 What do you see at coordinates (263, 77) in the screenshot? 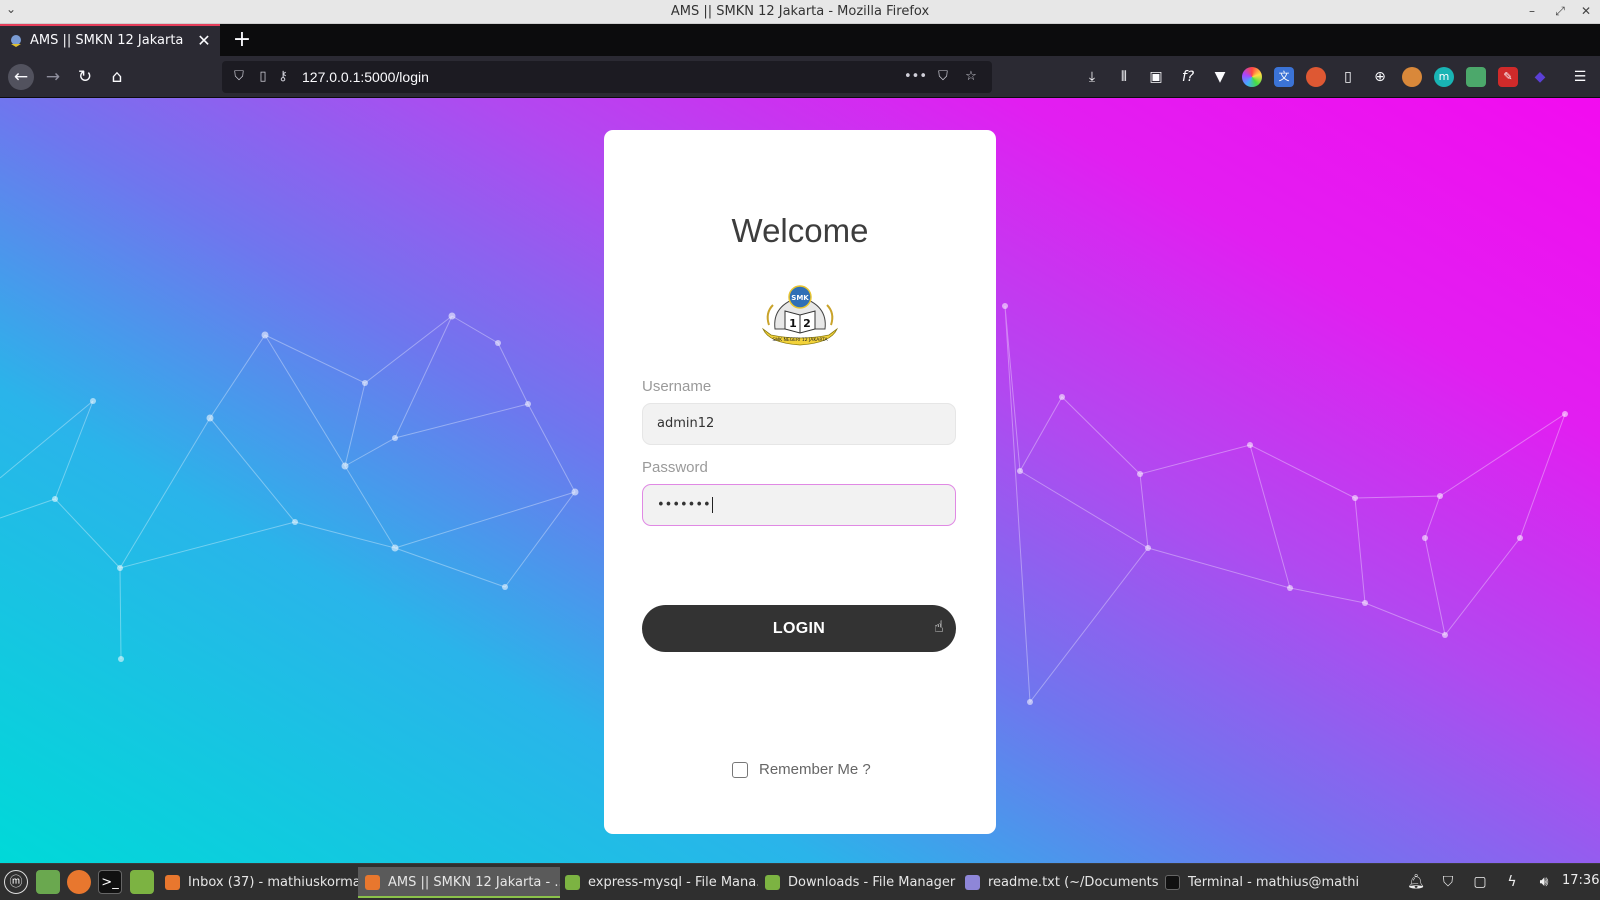
I see `page-info-icon: ▯` at bounding box center [263, 77].